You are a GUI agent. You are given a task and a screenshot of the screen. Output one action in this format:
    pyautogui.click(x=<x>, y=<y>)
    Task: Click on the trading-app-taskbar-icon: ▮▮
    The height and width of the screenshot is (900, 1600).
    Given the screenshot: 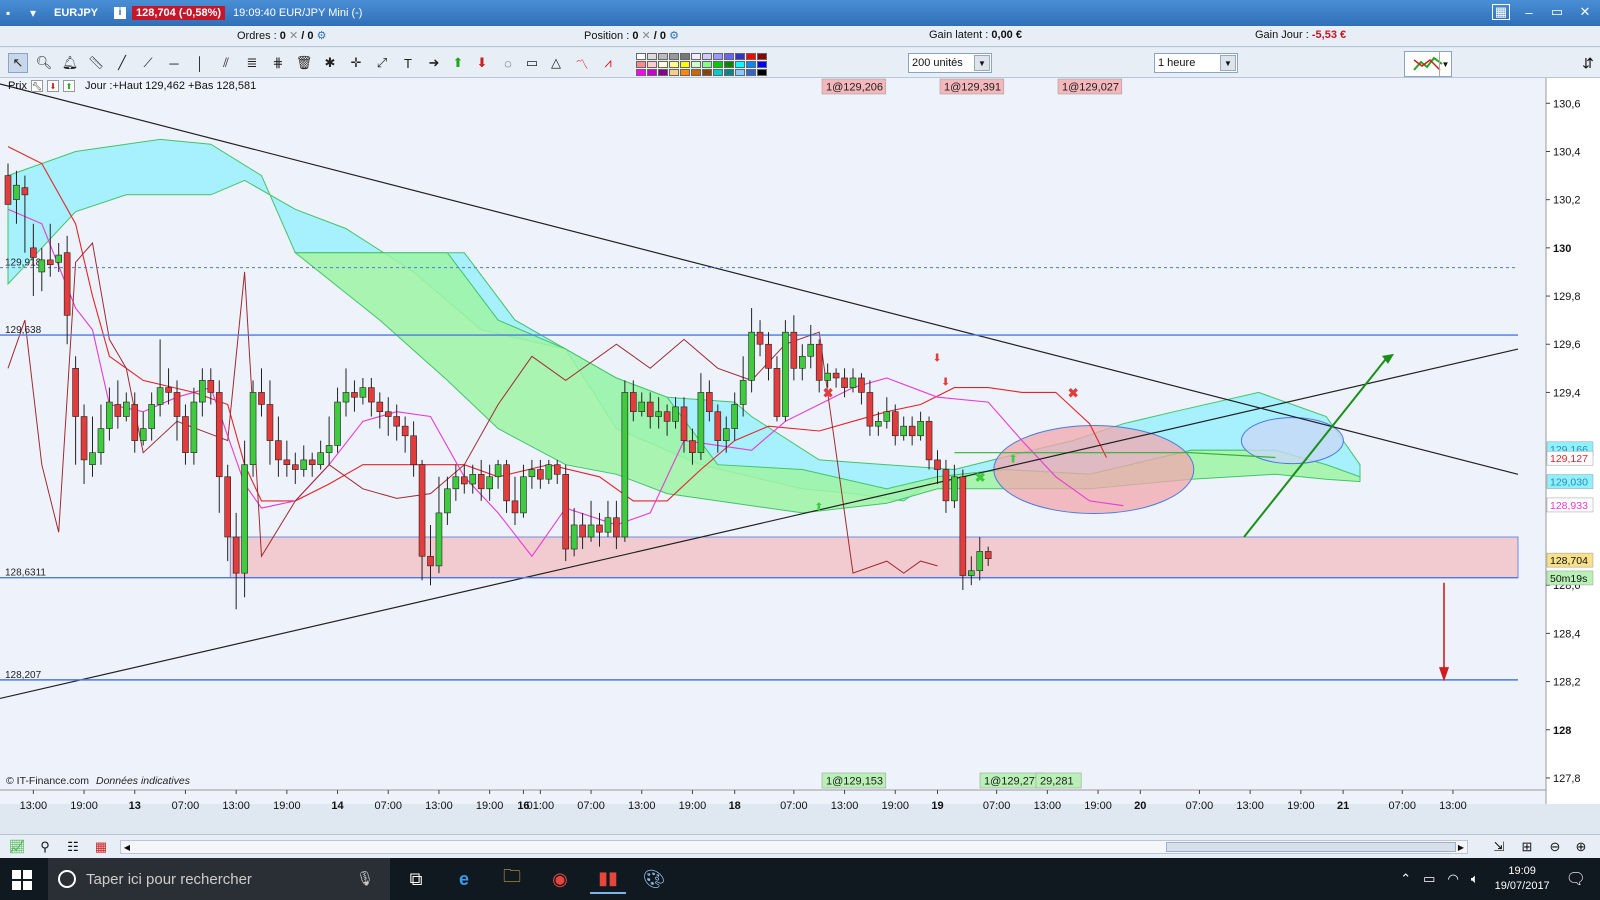 What is the action you would take?
    pyautogui.click(x=608, y=879)
    